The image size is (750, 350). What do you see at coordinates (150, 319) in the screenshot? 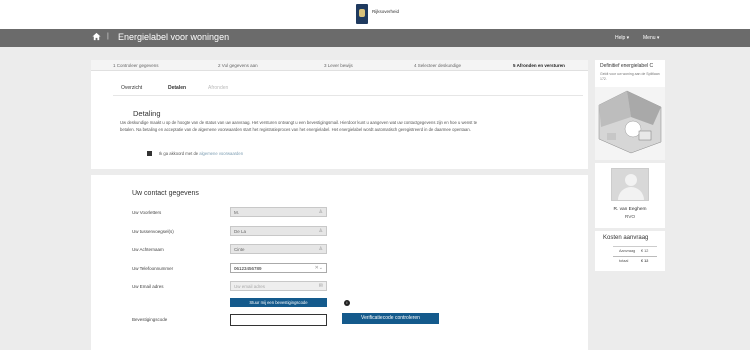
I see `label-code: Bevestigingscode` at bounding box center [150, 319].